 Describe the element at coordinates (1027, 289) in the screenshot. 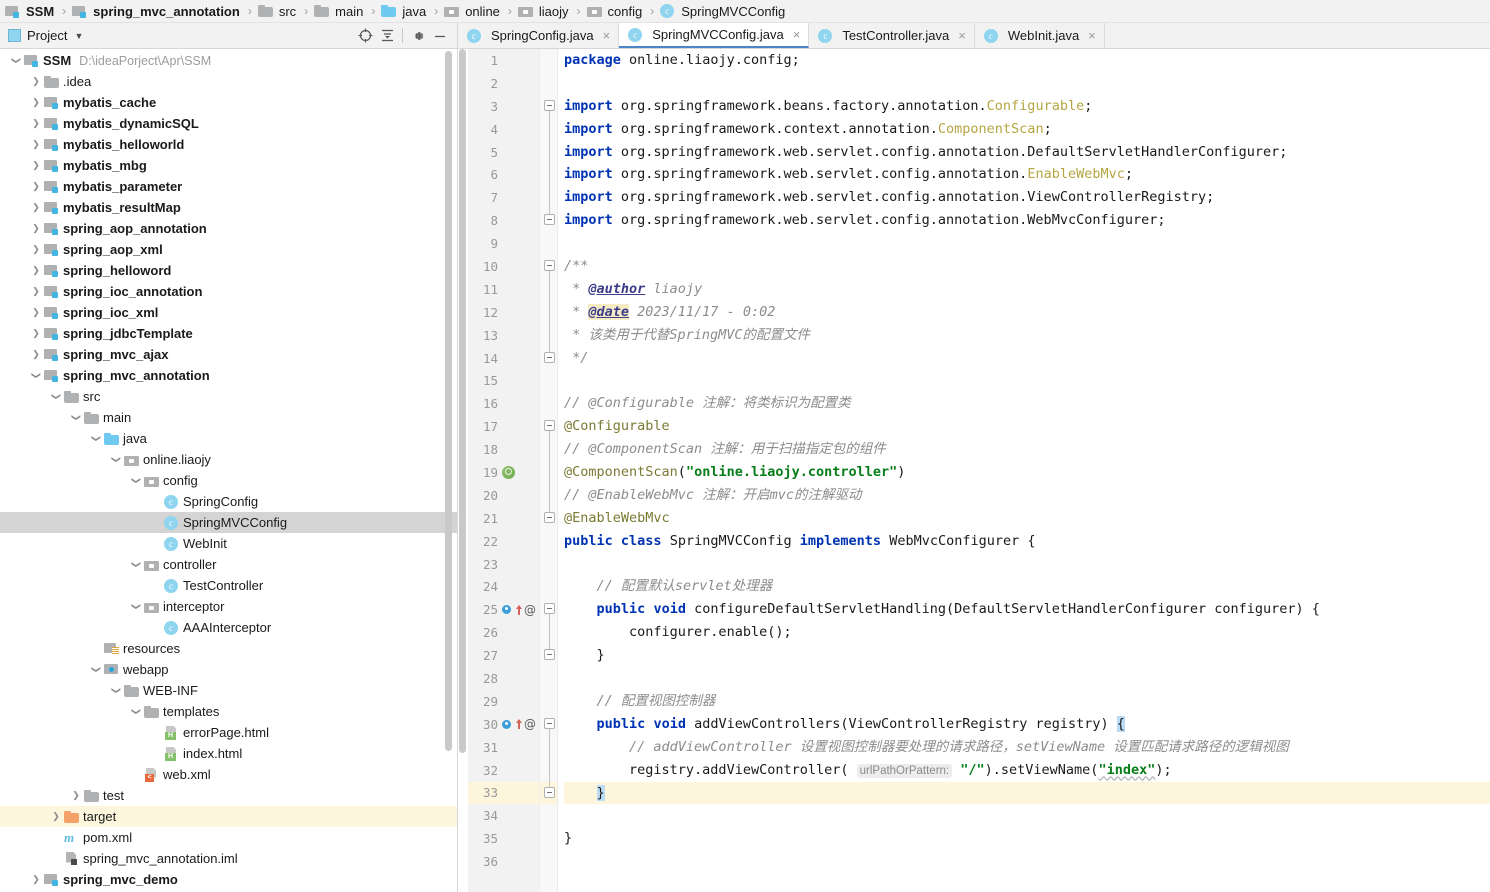

I see `code-line: * @author liaojy` at that location.